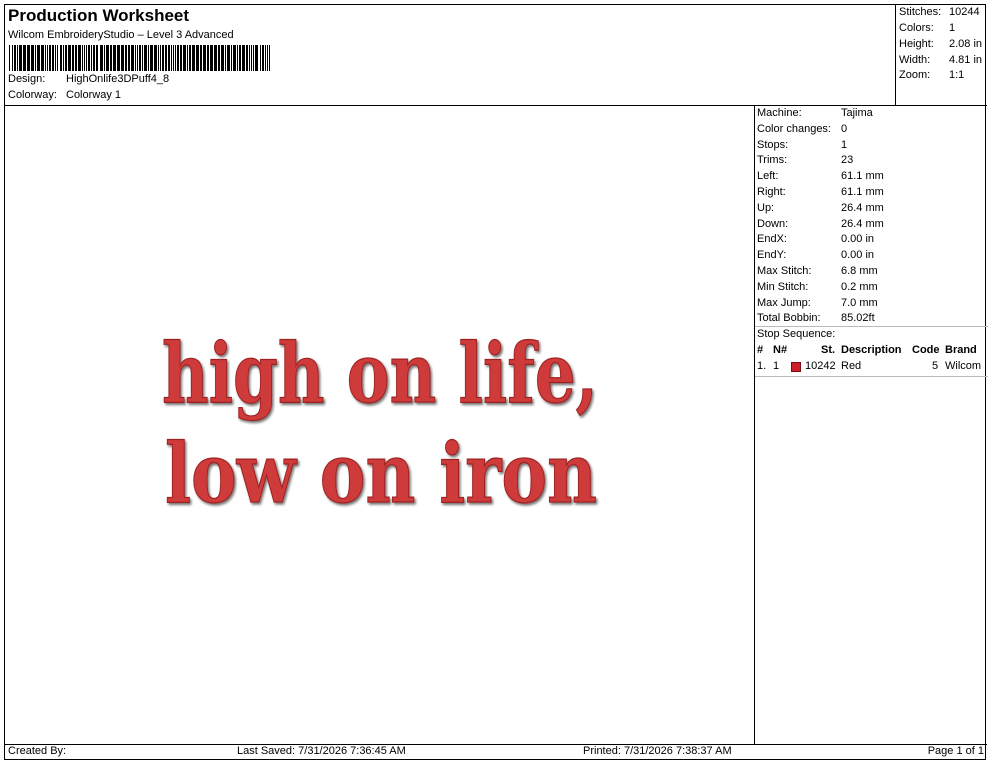 This screenshot has height=762, width=990. What do you see at coordinates (773, 223) in the screenshot?
I see `stat-label: Down:` at bounding box center [773, 223].